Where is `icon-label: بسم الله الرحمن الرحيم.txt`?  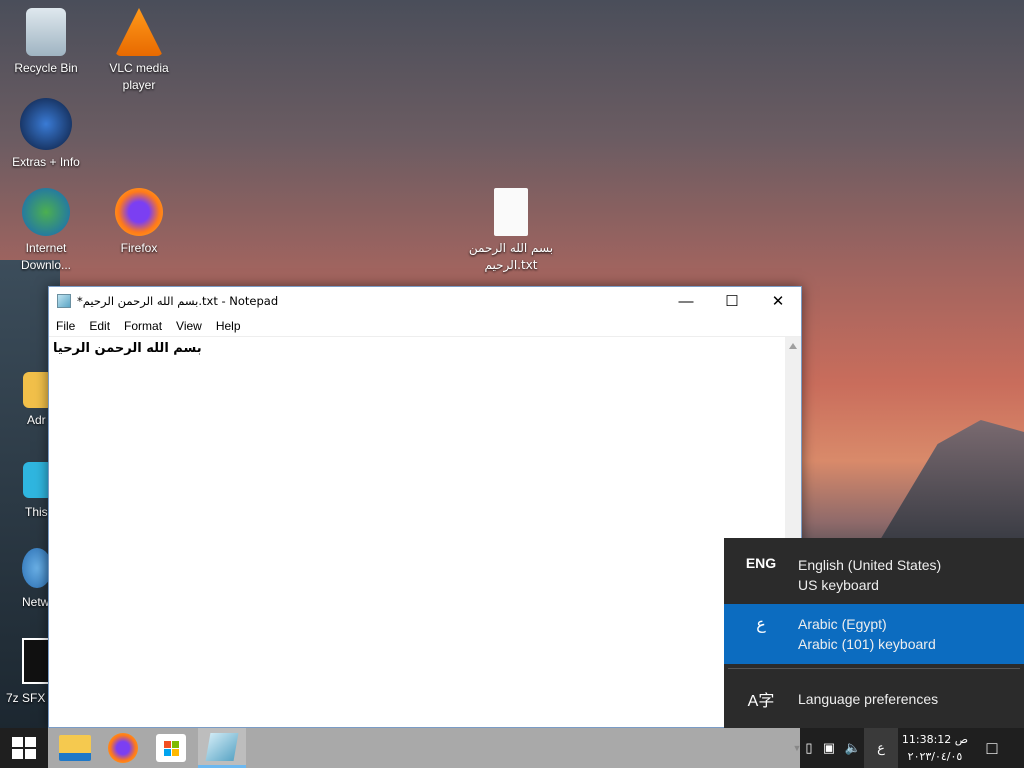 icon-label: بسم الله الرحمن الرحيم.txt is located at coordinates (511, 256).